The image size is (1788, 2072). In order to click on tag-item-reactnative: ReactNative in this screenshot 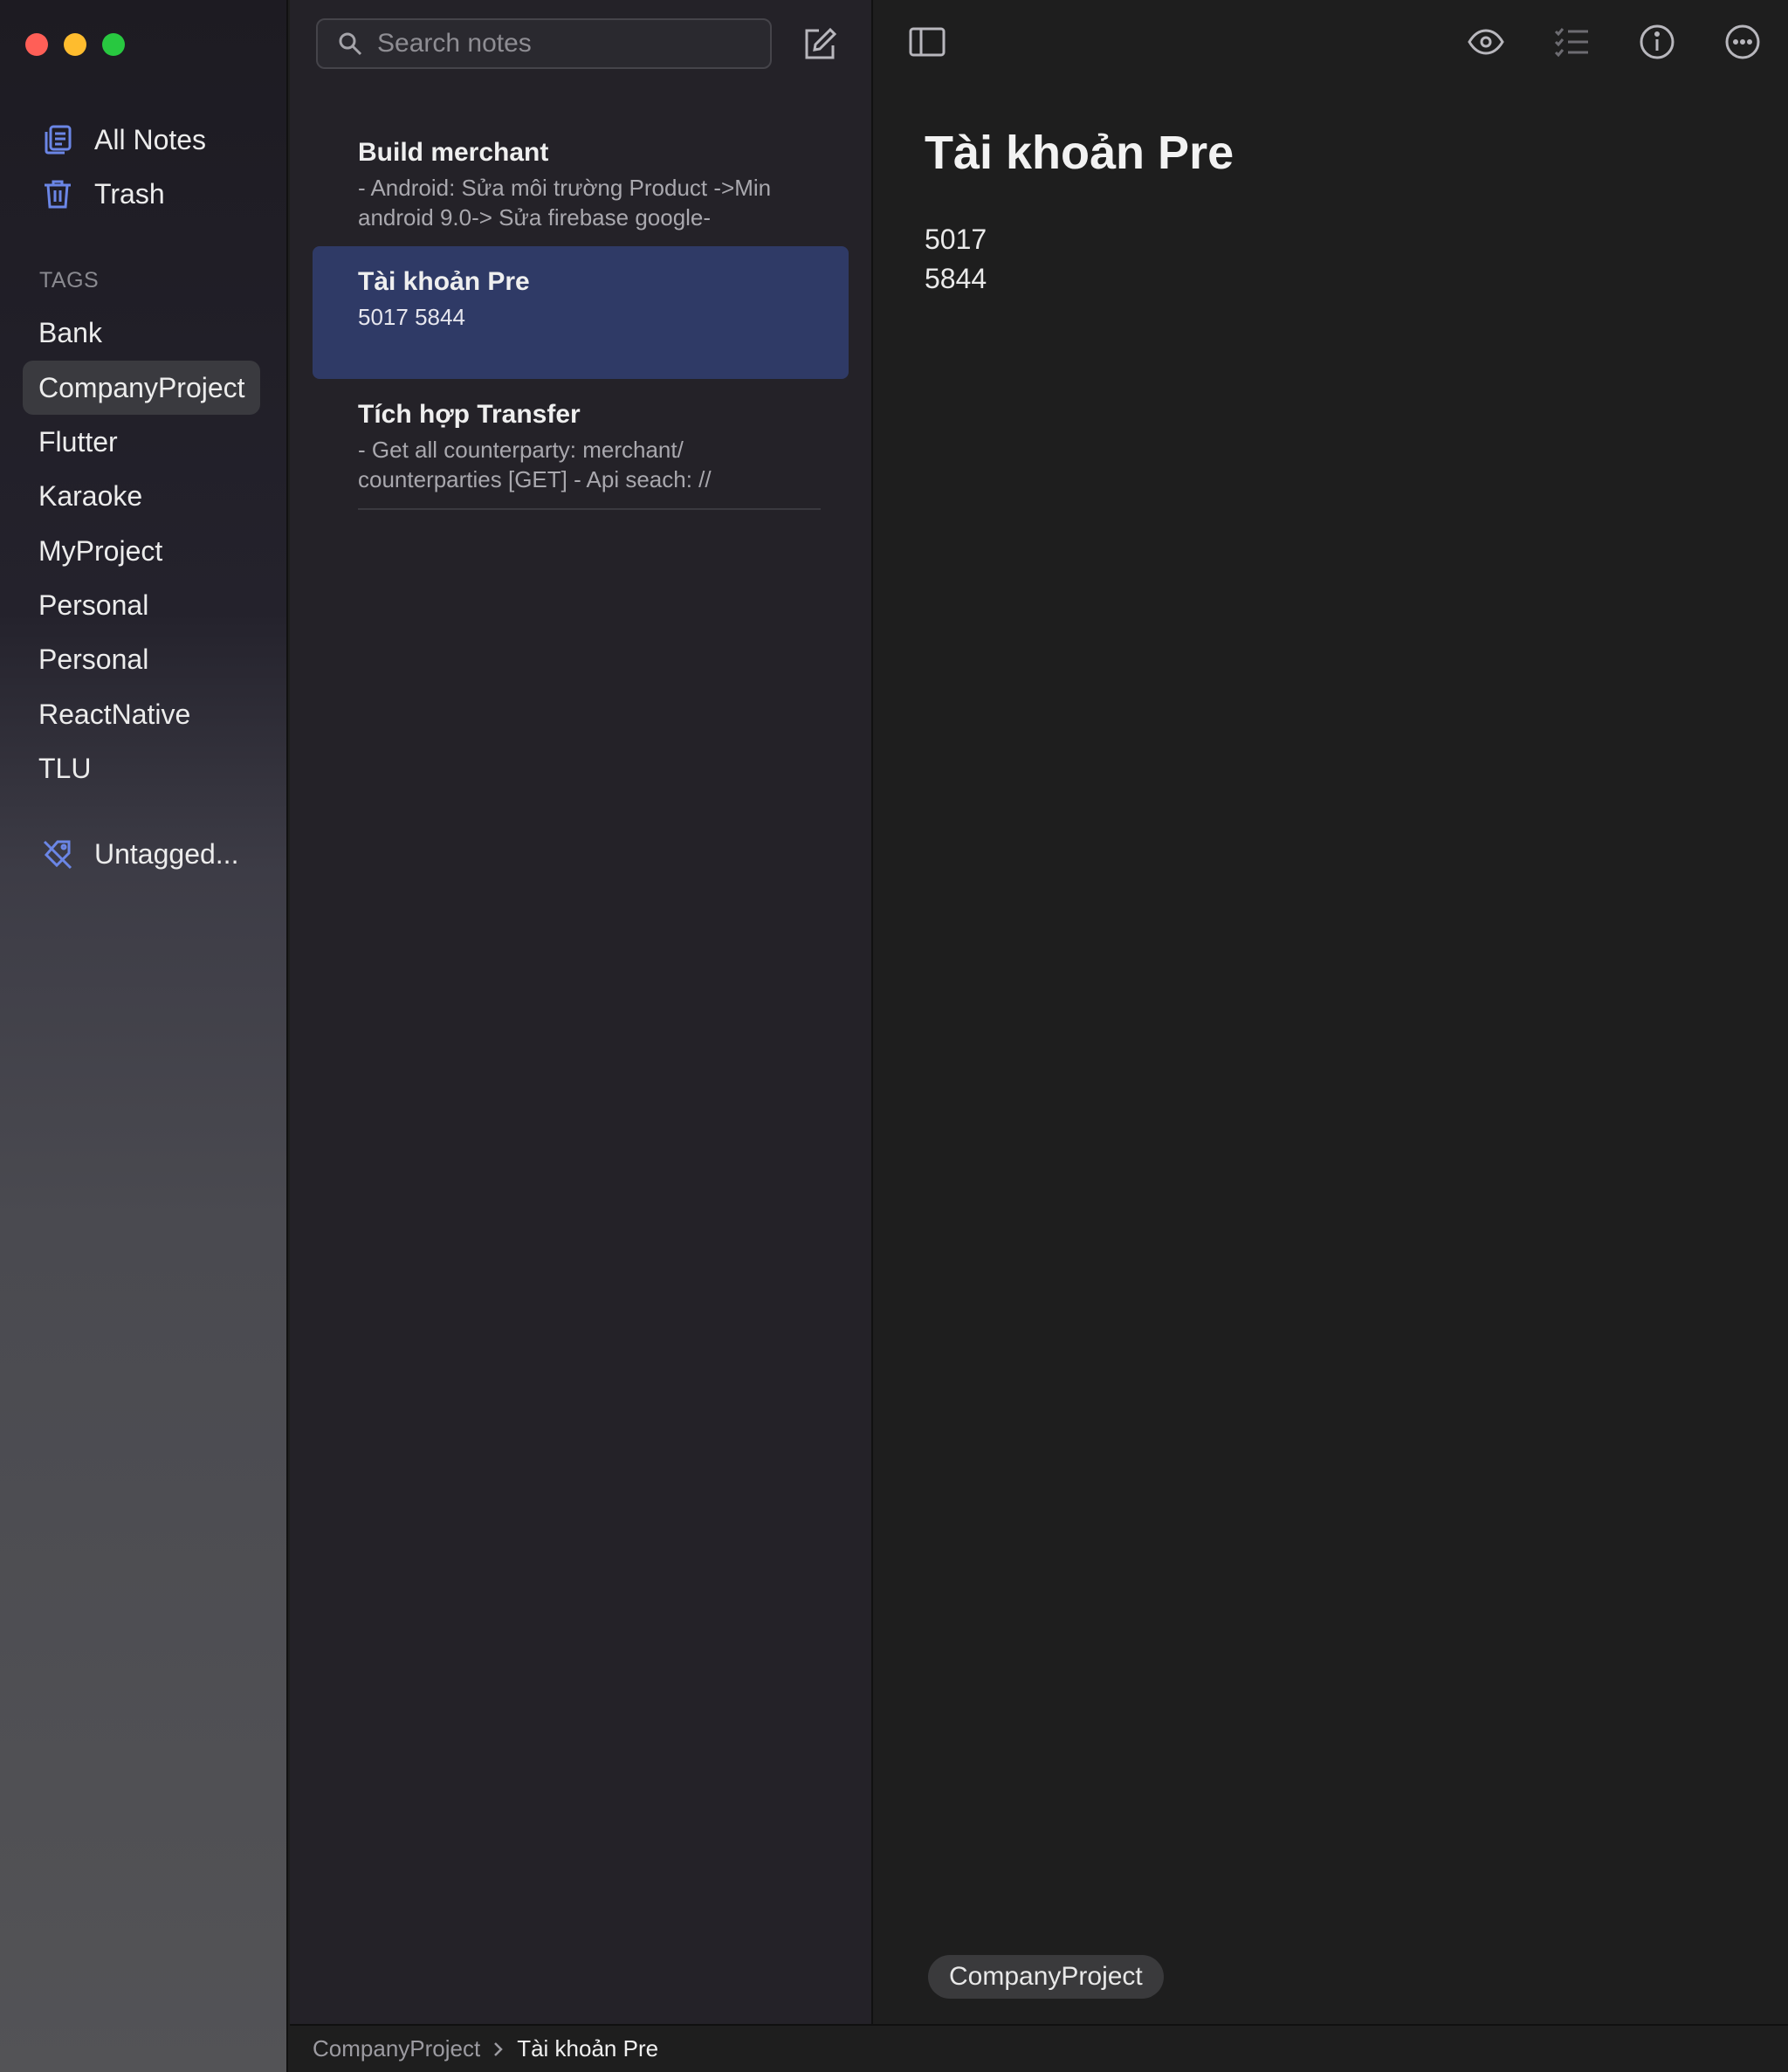, I will do `click(141, 714)`.